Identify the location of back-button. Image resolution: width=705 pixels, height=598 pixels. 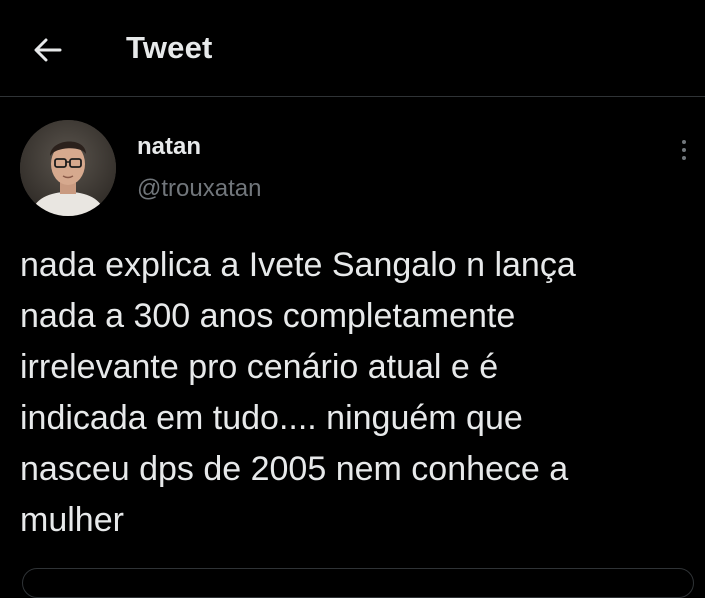
(48, 50).